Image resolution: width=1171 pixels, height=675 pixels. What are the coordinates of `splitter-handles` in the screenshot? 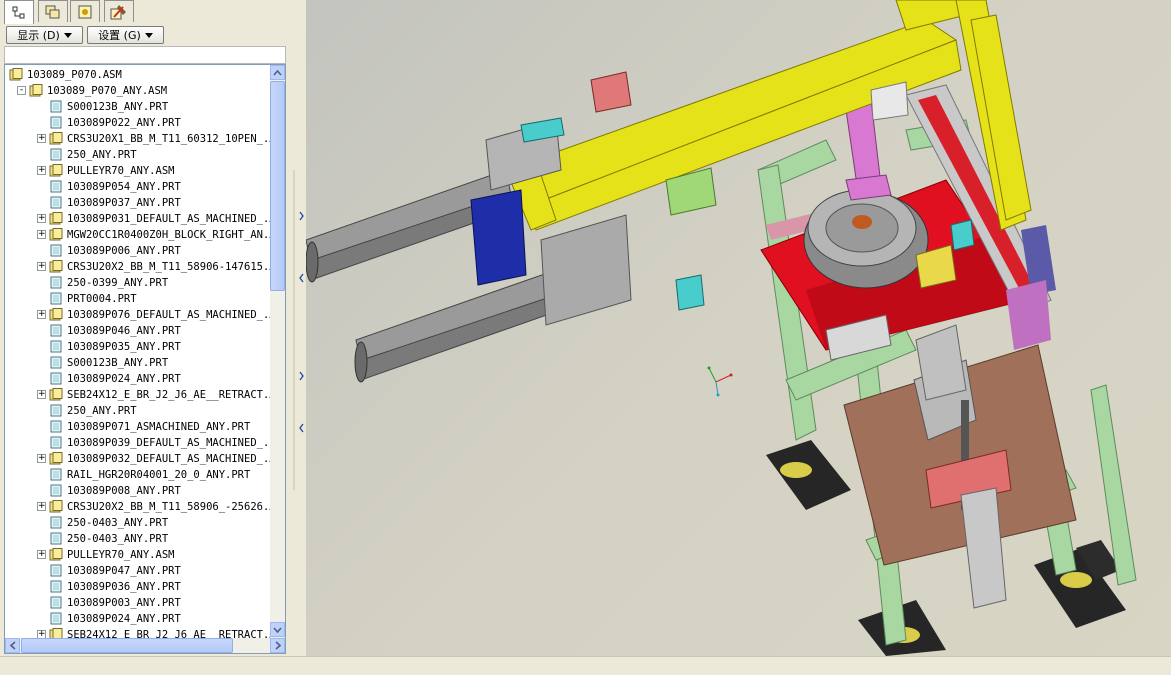 It's located at (298, 330).